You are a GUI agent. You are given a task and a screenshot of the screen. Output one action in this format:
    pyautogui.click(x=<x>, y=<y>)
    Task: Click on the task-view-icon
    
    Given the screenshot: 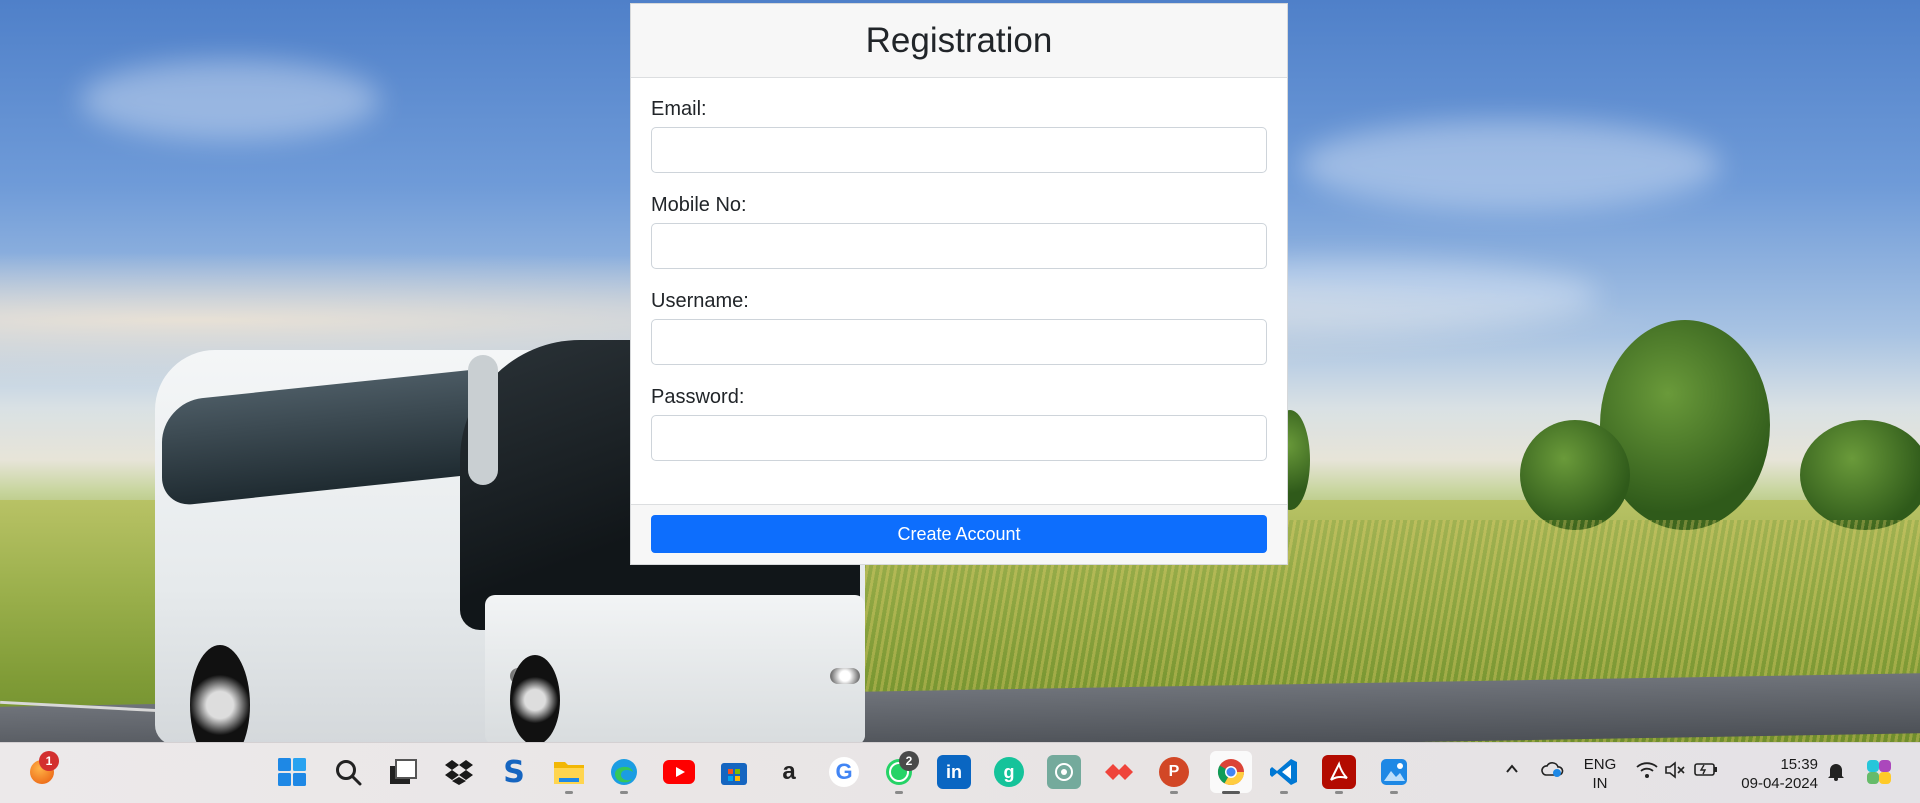 What is the action you would take?
    pyautogui.click(x=403, y=772)
    